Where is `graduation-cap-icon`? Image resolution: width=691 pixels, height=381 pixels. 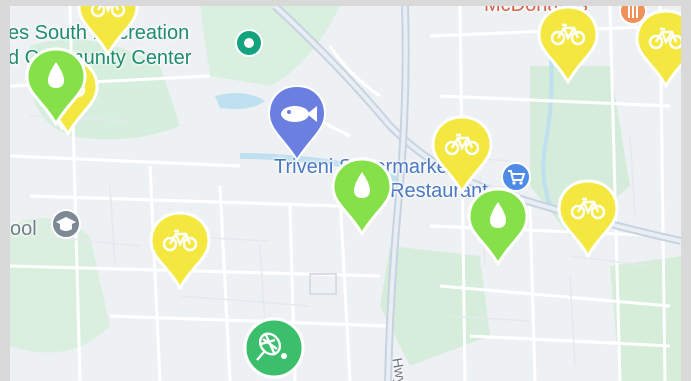 graduation-cap-icon is located at coordinates (66, 226).